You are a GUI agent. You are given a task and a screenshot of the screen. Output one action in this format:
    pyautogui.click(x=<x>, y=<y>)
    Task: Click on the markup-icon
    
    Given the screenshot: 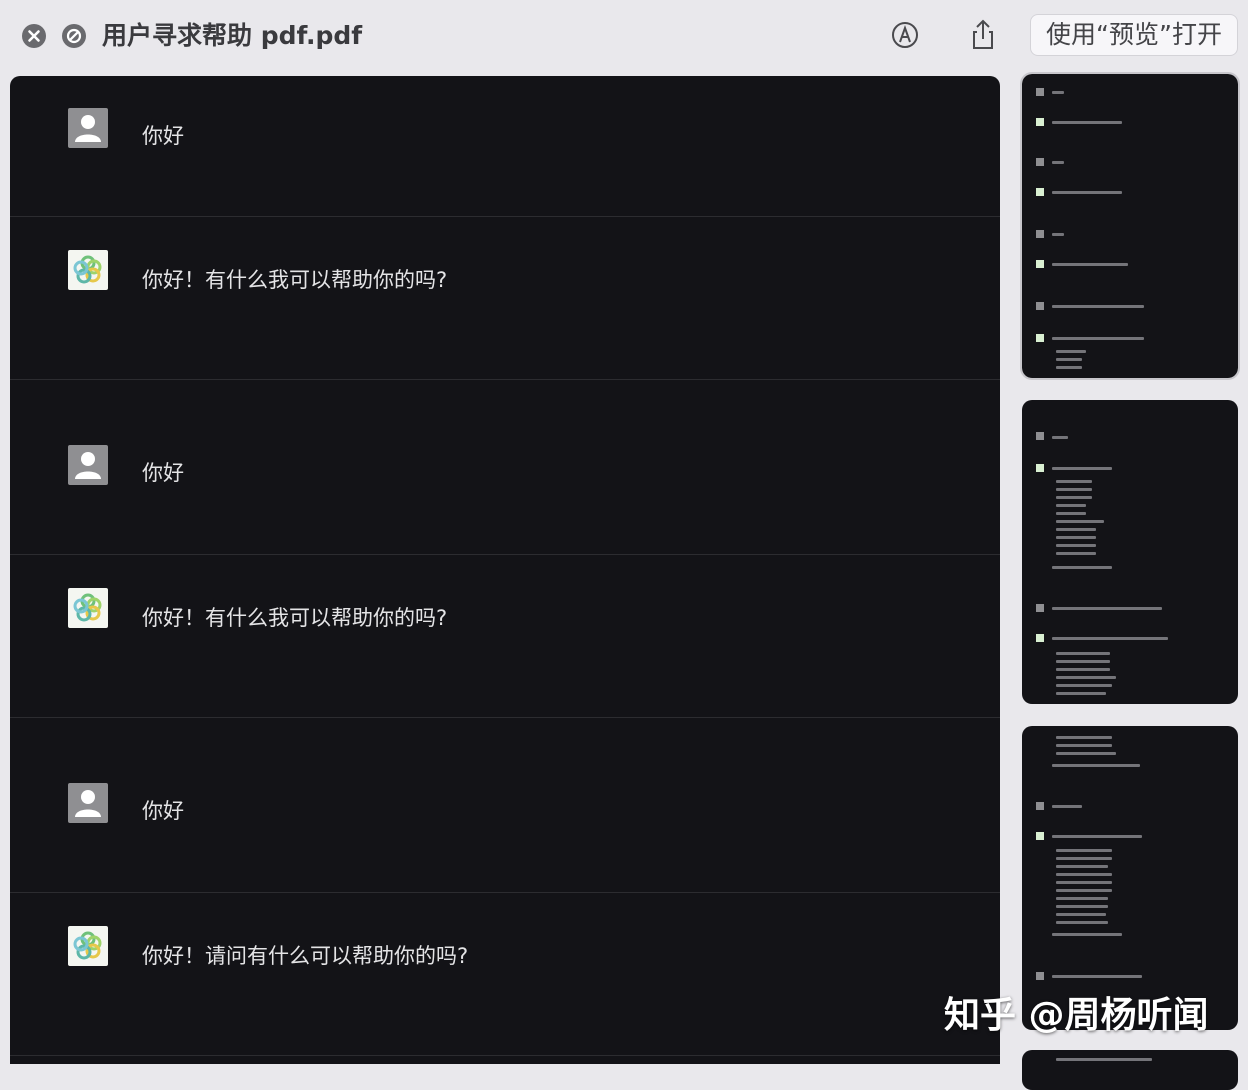 What is the action you would take?
    pyautogui.click(x=905, y=35)
    